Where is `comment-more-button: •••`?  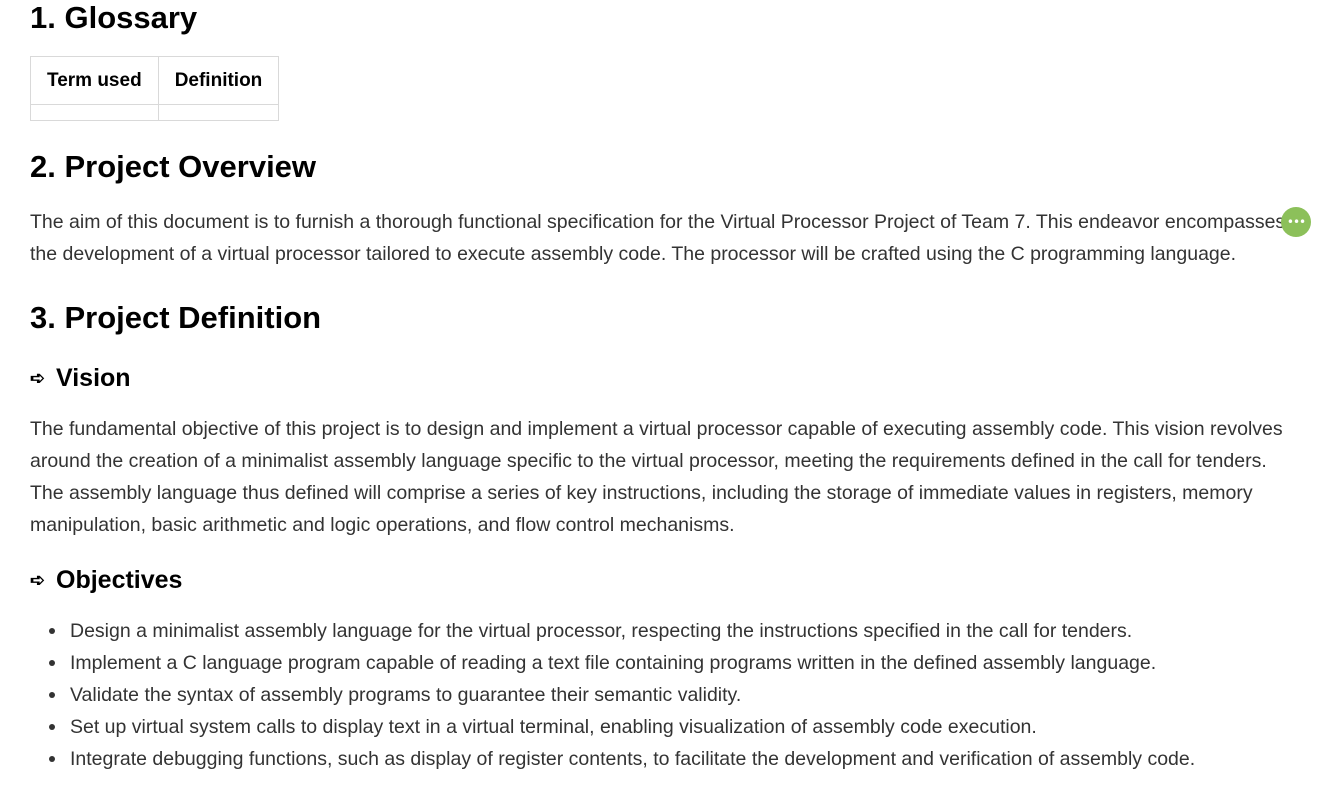 comment-more-button: ••• is located at coordinates (1296, 222).